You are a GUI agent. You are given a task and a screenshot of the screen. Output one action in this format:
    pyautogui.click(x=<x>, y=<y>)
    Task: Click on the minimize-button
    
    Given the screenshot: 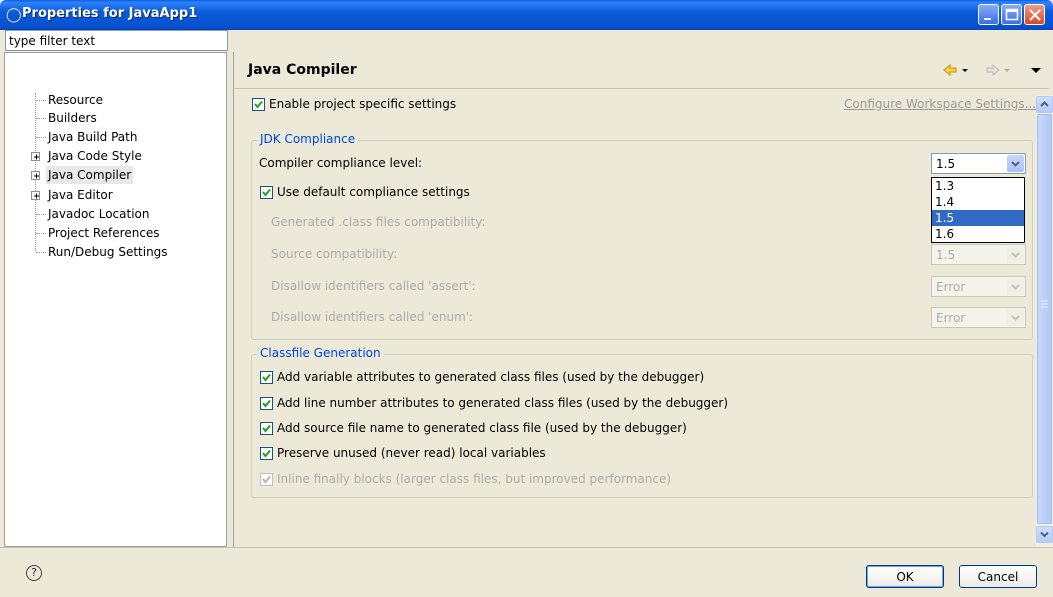 What is the action you would take?
    pyautogui.click(x=988, y=14)
    